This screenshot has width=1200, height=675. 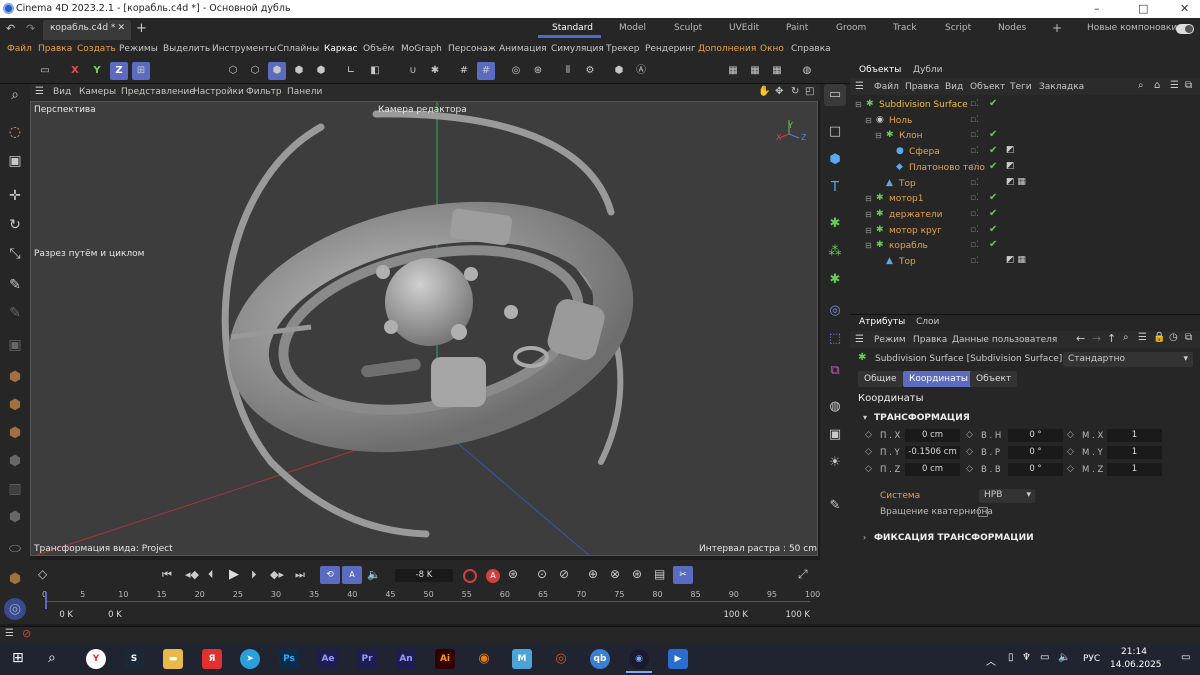 I want to click on end-frame-field: 100 K, so click(x=785, y=615).